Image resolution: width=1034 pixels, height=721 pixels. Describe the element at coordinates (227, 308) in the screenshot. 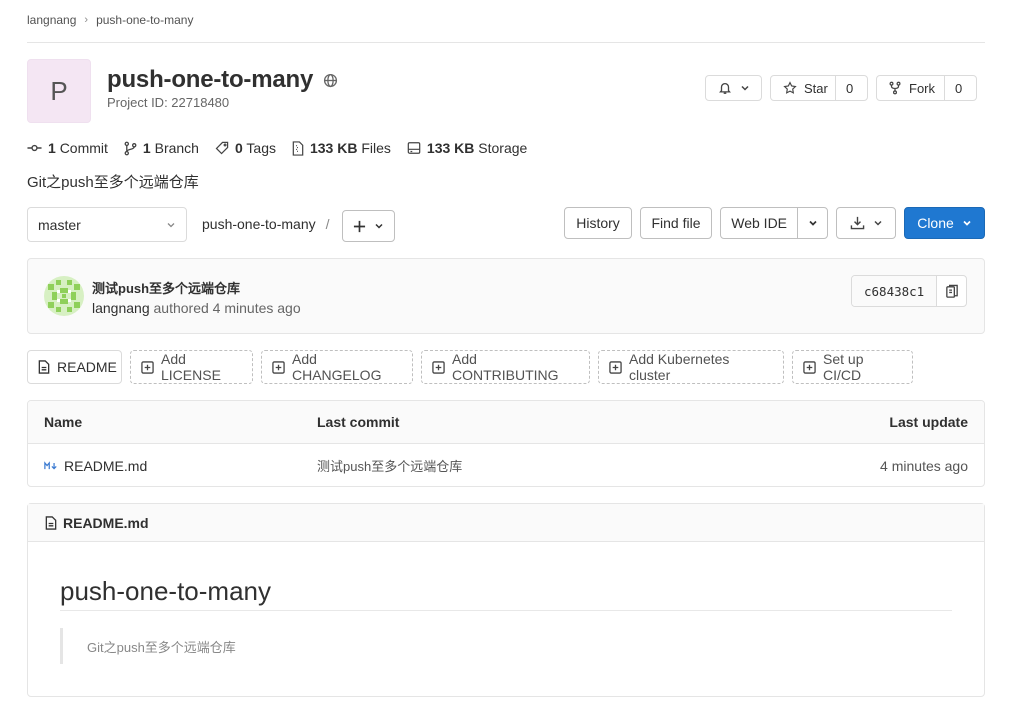

I see `commit-authored-time: authored 4 minutes ago` at that location.